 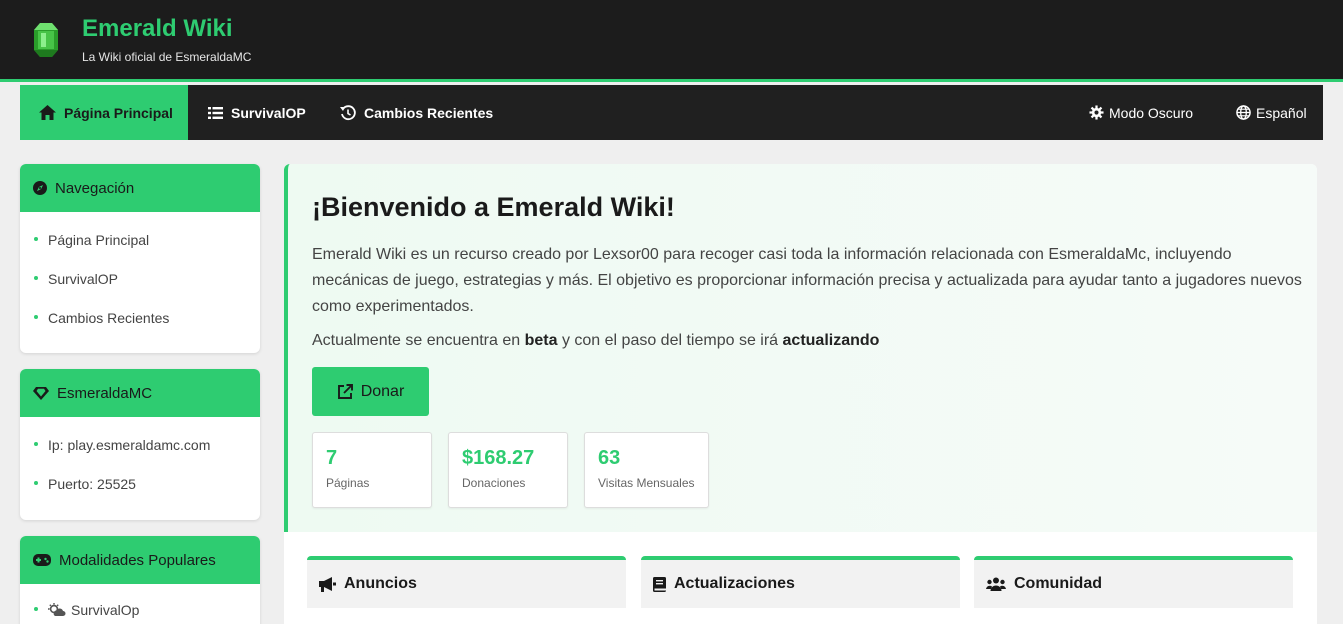 What do you see at coordinates (800, 616) in the screenshot?
I see `panel-updates-body` at bounding box center [800, 616].